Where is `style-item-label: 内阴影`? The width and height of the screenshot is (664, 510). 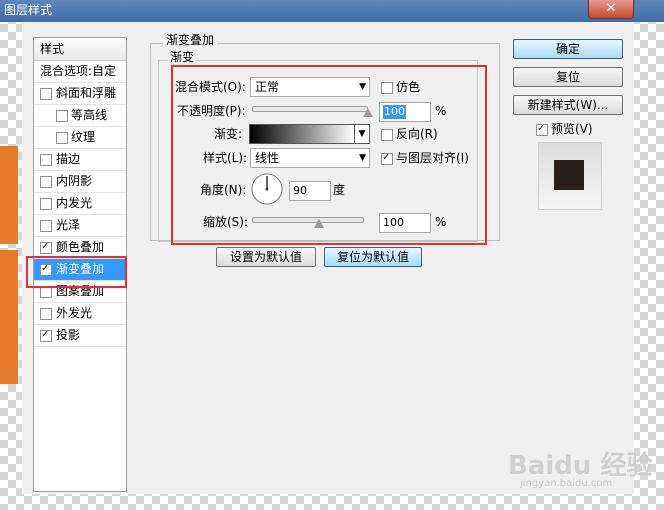 style-item-label: 内阴影 is located at coordinates (74, 181).